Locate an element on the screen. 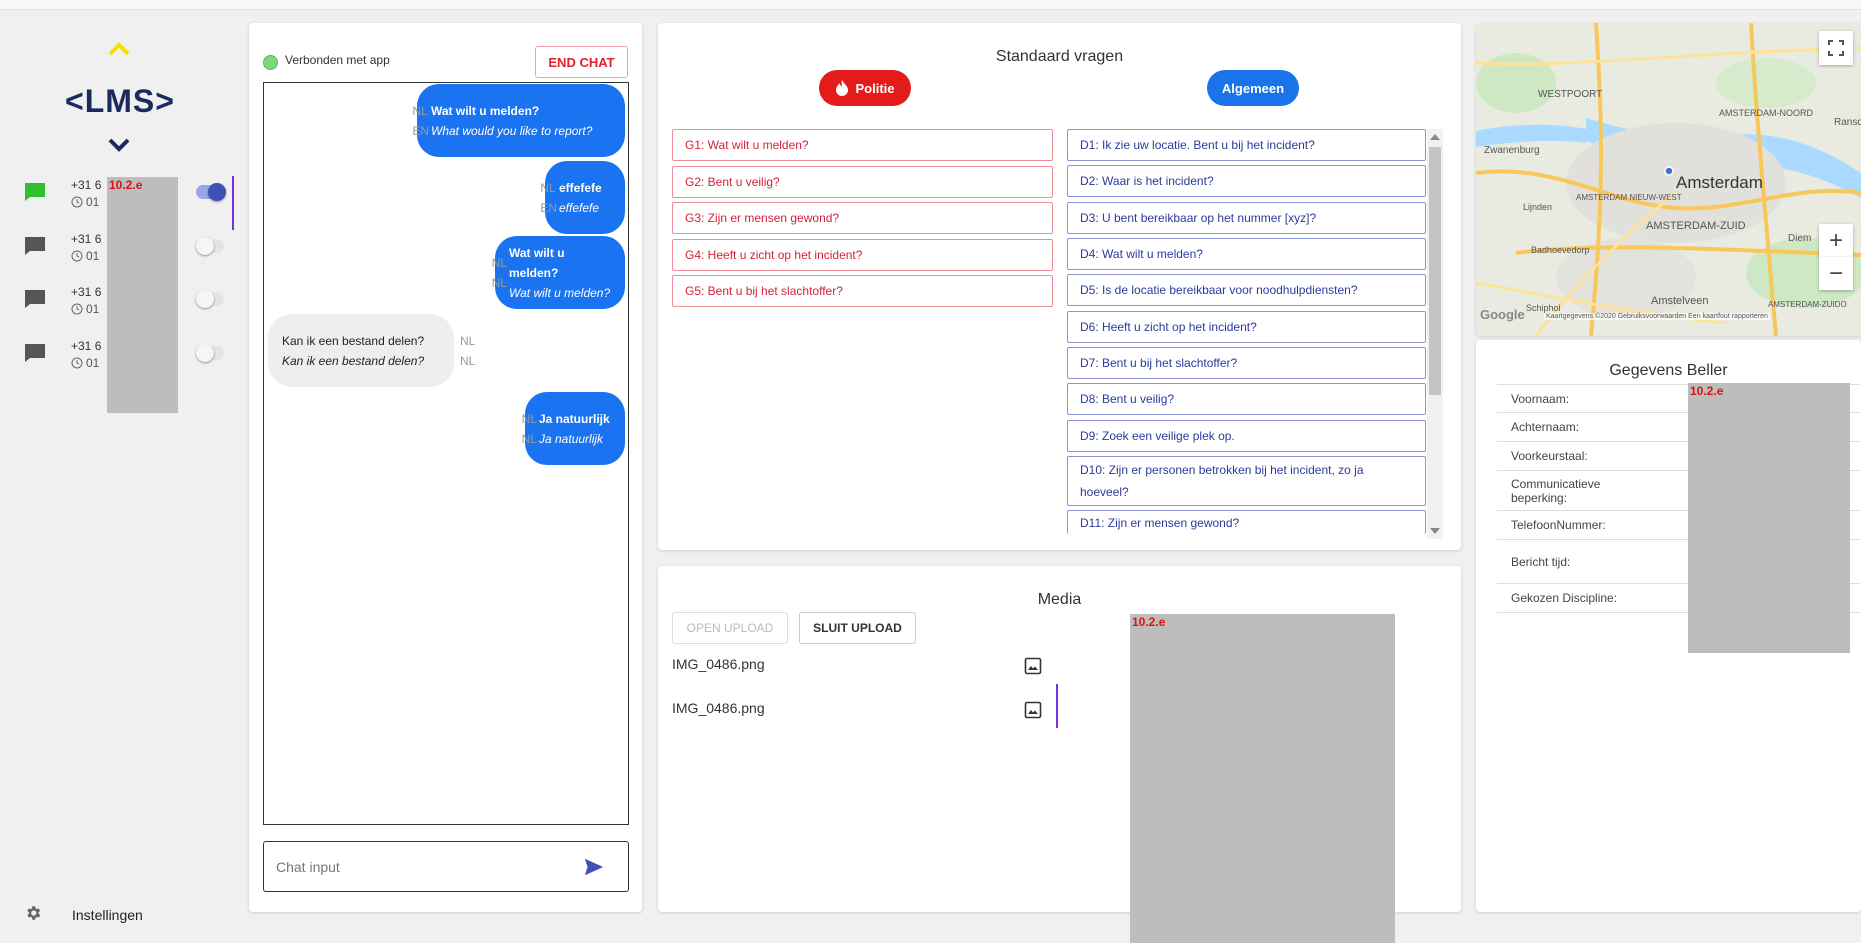 The image size is (1861, 943). map-label: Diem is located at coordinates (1800, 238).